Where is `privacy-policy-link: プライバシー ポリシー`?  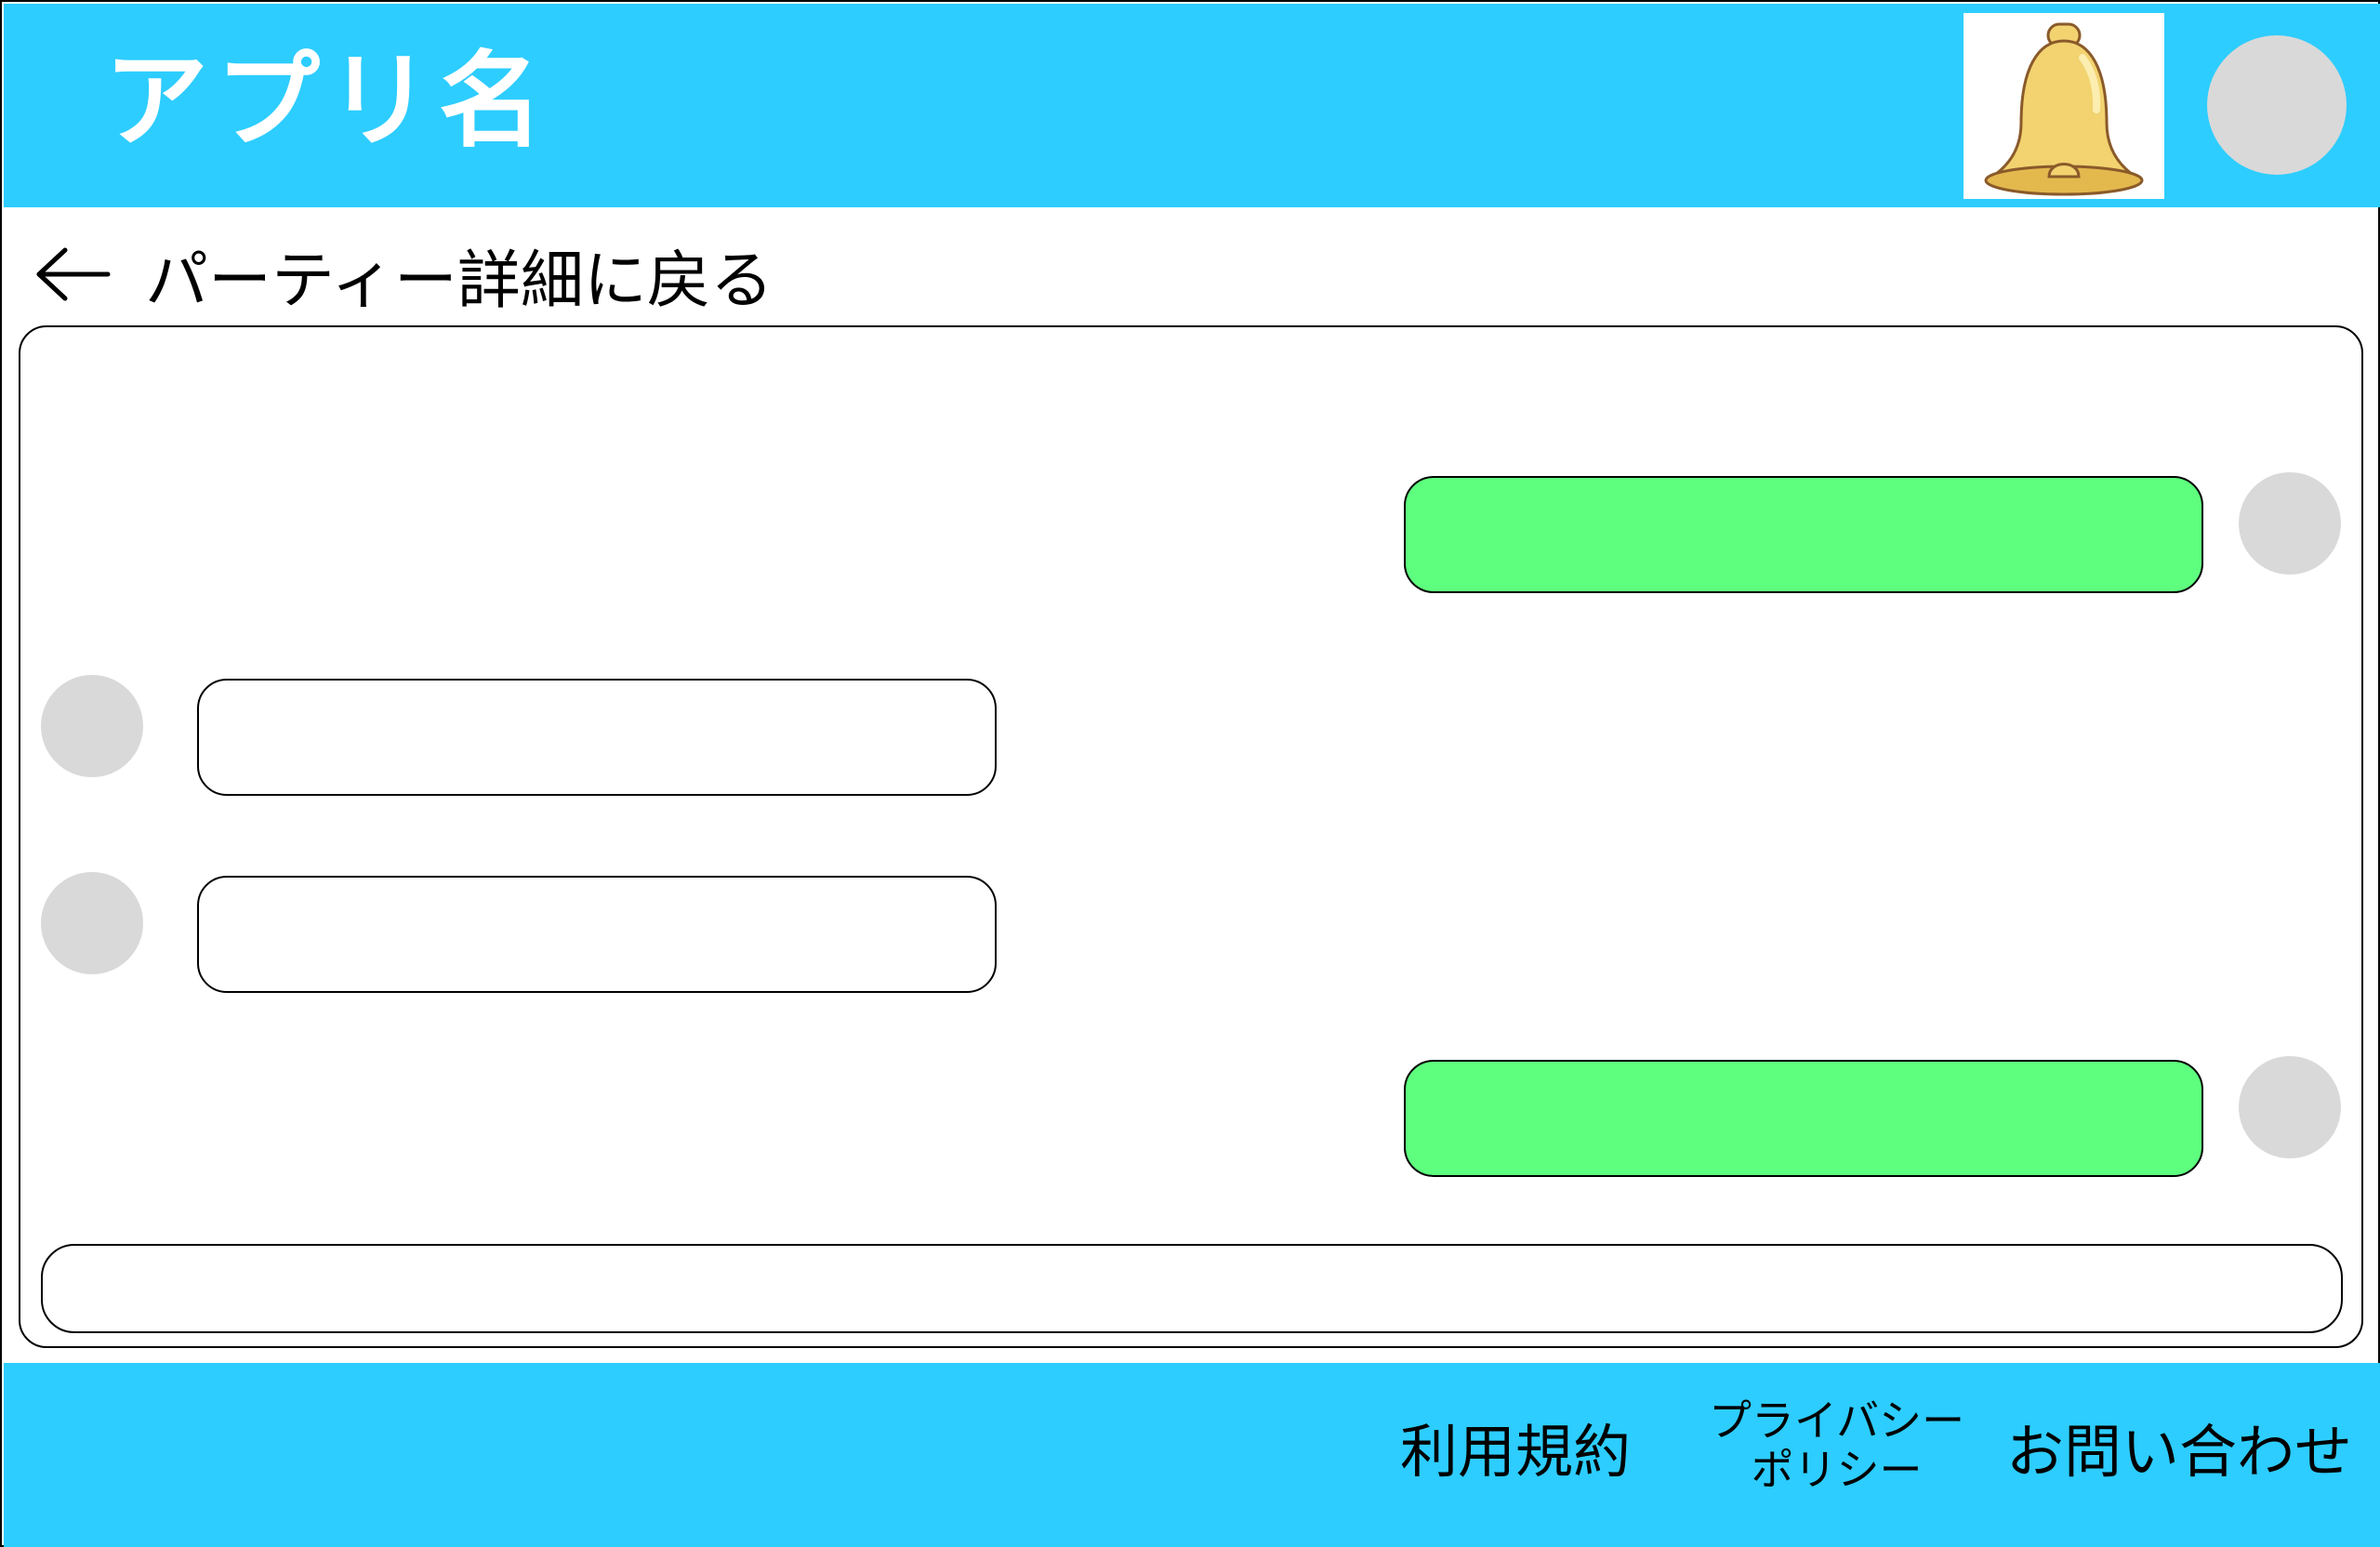 privacy-policy-link: プライバシー ポリシー is located at coordinates (1836, 1445).